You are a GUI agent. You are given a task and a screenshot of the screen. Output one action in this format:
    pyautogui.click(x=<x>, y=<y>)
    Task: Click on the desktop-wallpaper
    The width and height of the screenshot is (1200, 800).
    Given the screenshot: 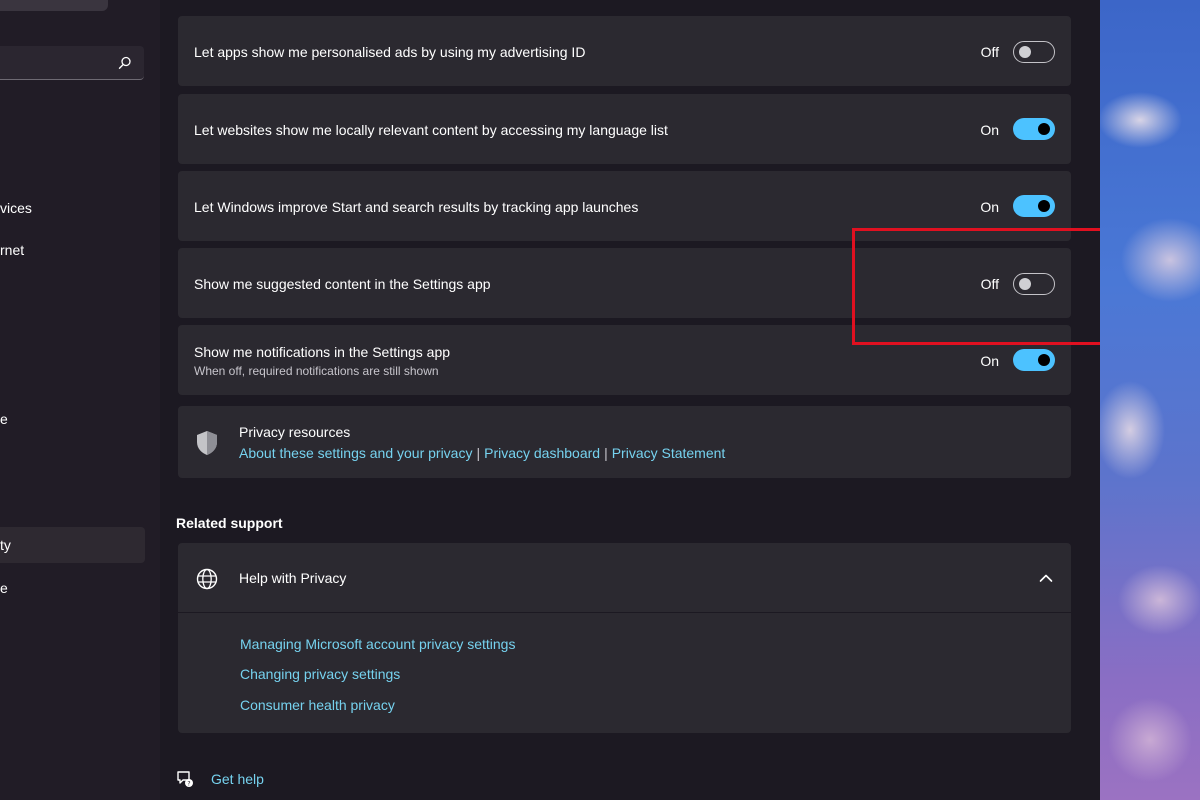 What is the action you would take?
    pyautogui.click(x=1150, y=400)
    